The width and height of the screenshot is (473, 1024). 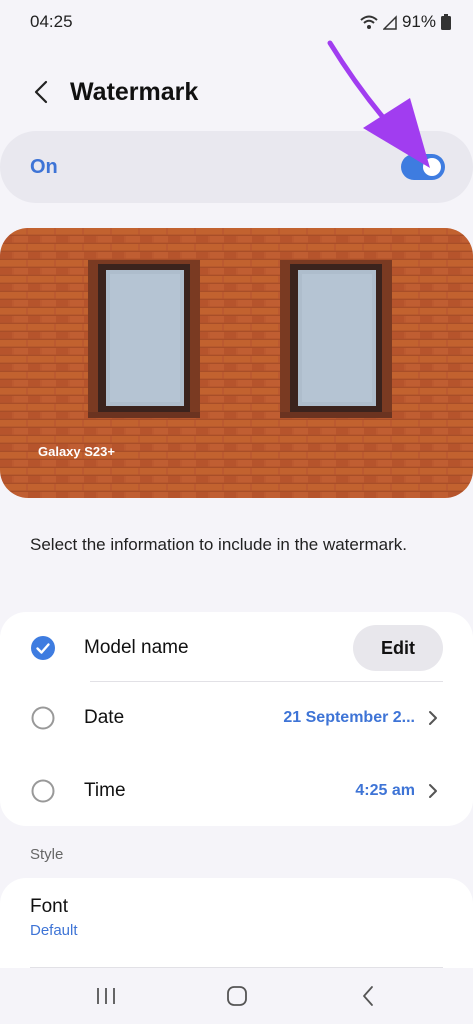 I want to click on home-icon, so click(x=236, y=996).